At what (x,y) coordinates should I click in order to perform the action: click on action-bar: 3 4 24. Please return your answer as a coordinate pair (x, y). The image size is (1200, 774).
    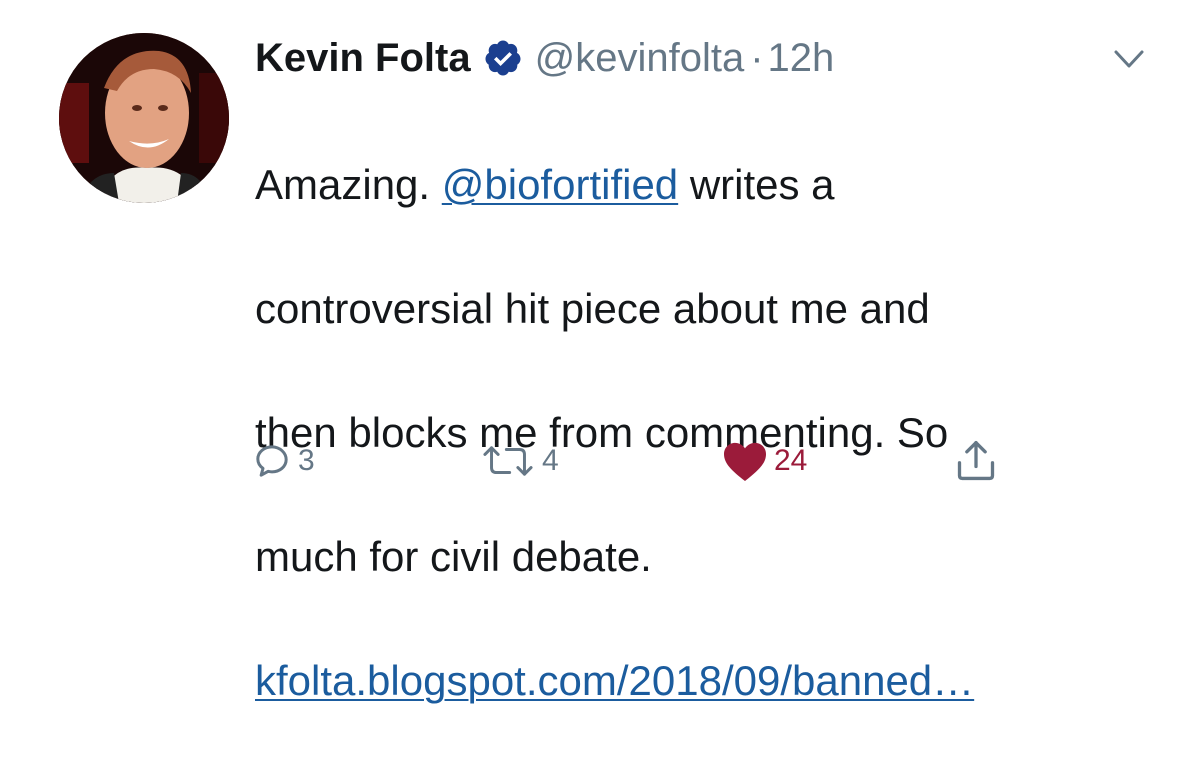
    Looking at the image, I should click on (632, 461).